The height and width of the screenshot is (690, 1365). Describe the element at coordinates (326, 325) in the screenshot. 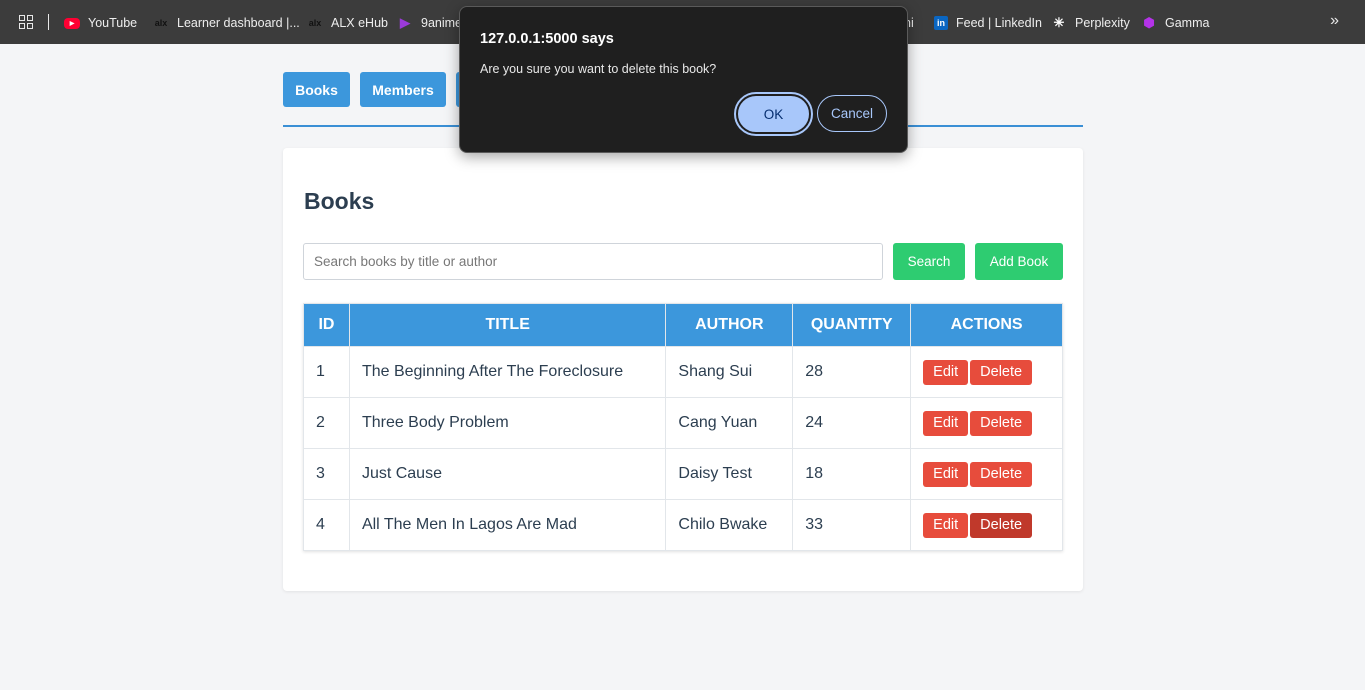

I see `column-header-id: ID` at that location.